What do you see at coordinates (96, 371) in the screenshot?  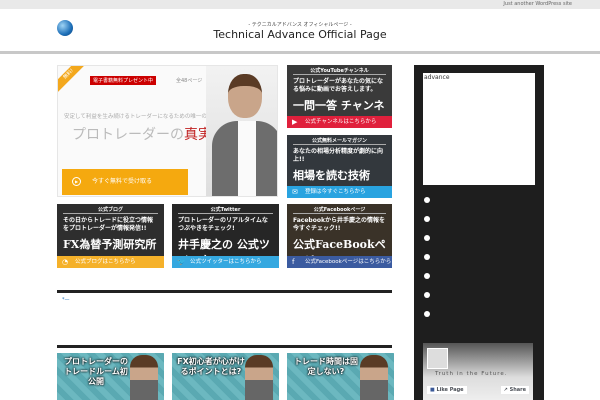 I see `thumb-title: プロトレーダーのトレードルーム初公開` at bounding box center [96, 371].